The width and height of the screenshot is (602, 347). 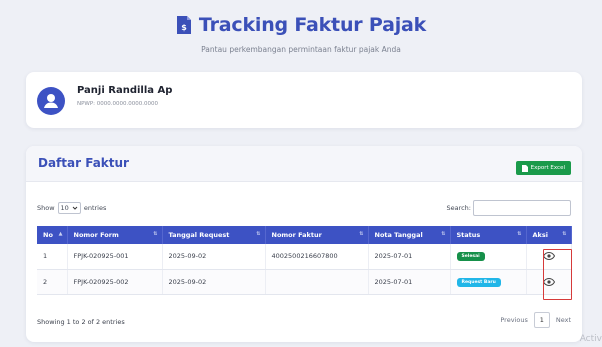 I want to click on entries-length: Show 10 entries, so click(x=71, y=208).